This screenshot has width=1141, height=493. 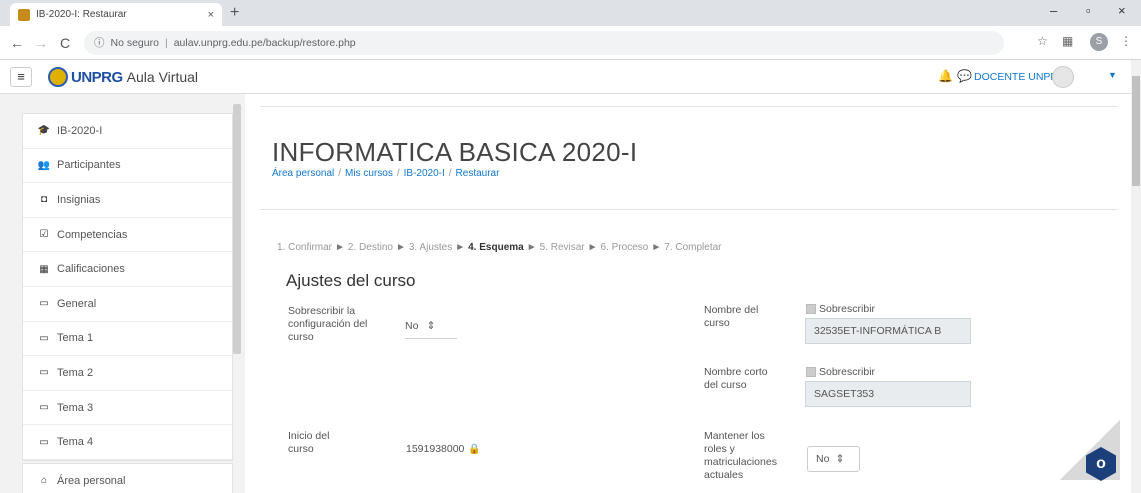 What do you see at coordinates (570, 13) in the screenshot?
I see `browser-tabstrip: IB-2020-I: Restaurar × + – ▫ ×` at bounding box center [570, 13].